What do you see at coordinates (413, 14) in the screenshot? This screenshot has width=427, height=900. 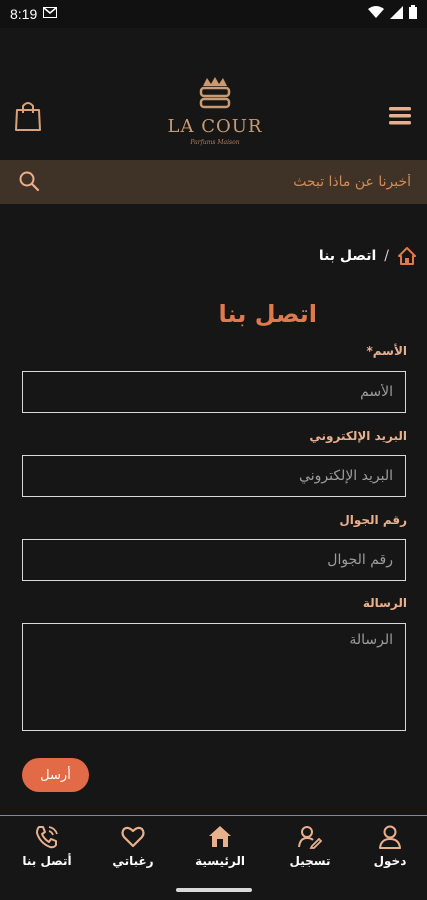 I see `battery-icon` at bounding box center [413, 14].